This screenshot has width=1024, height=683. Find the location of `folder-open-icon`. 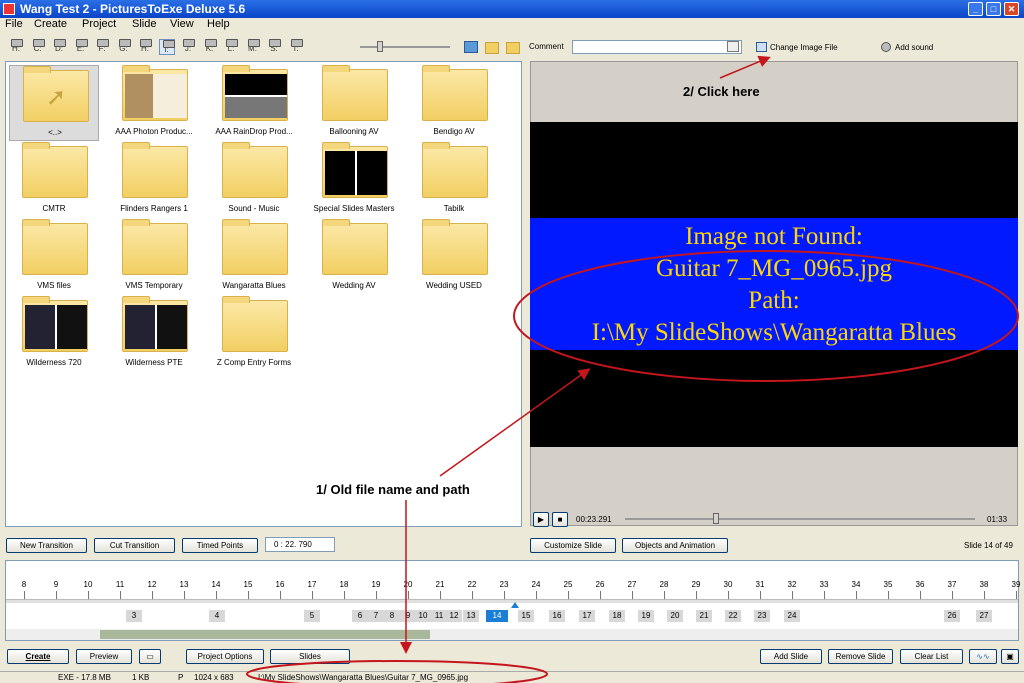

folder-open-icon is located at coordinates (492, 48).